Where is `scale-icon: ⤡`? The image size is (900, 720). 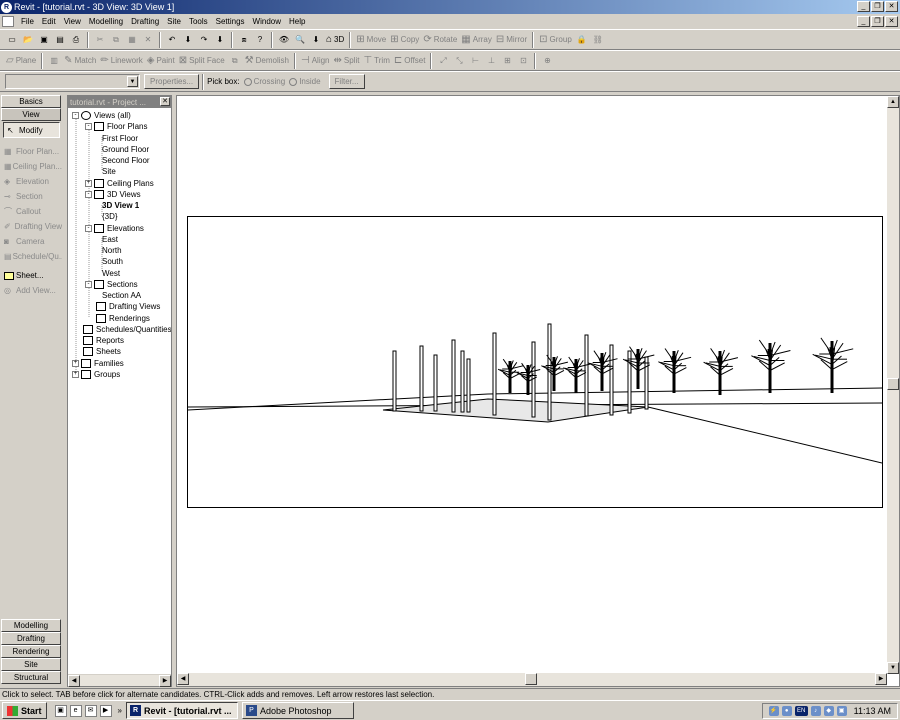 scale-icon: ⤡ is located at coordinates (459, 60).